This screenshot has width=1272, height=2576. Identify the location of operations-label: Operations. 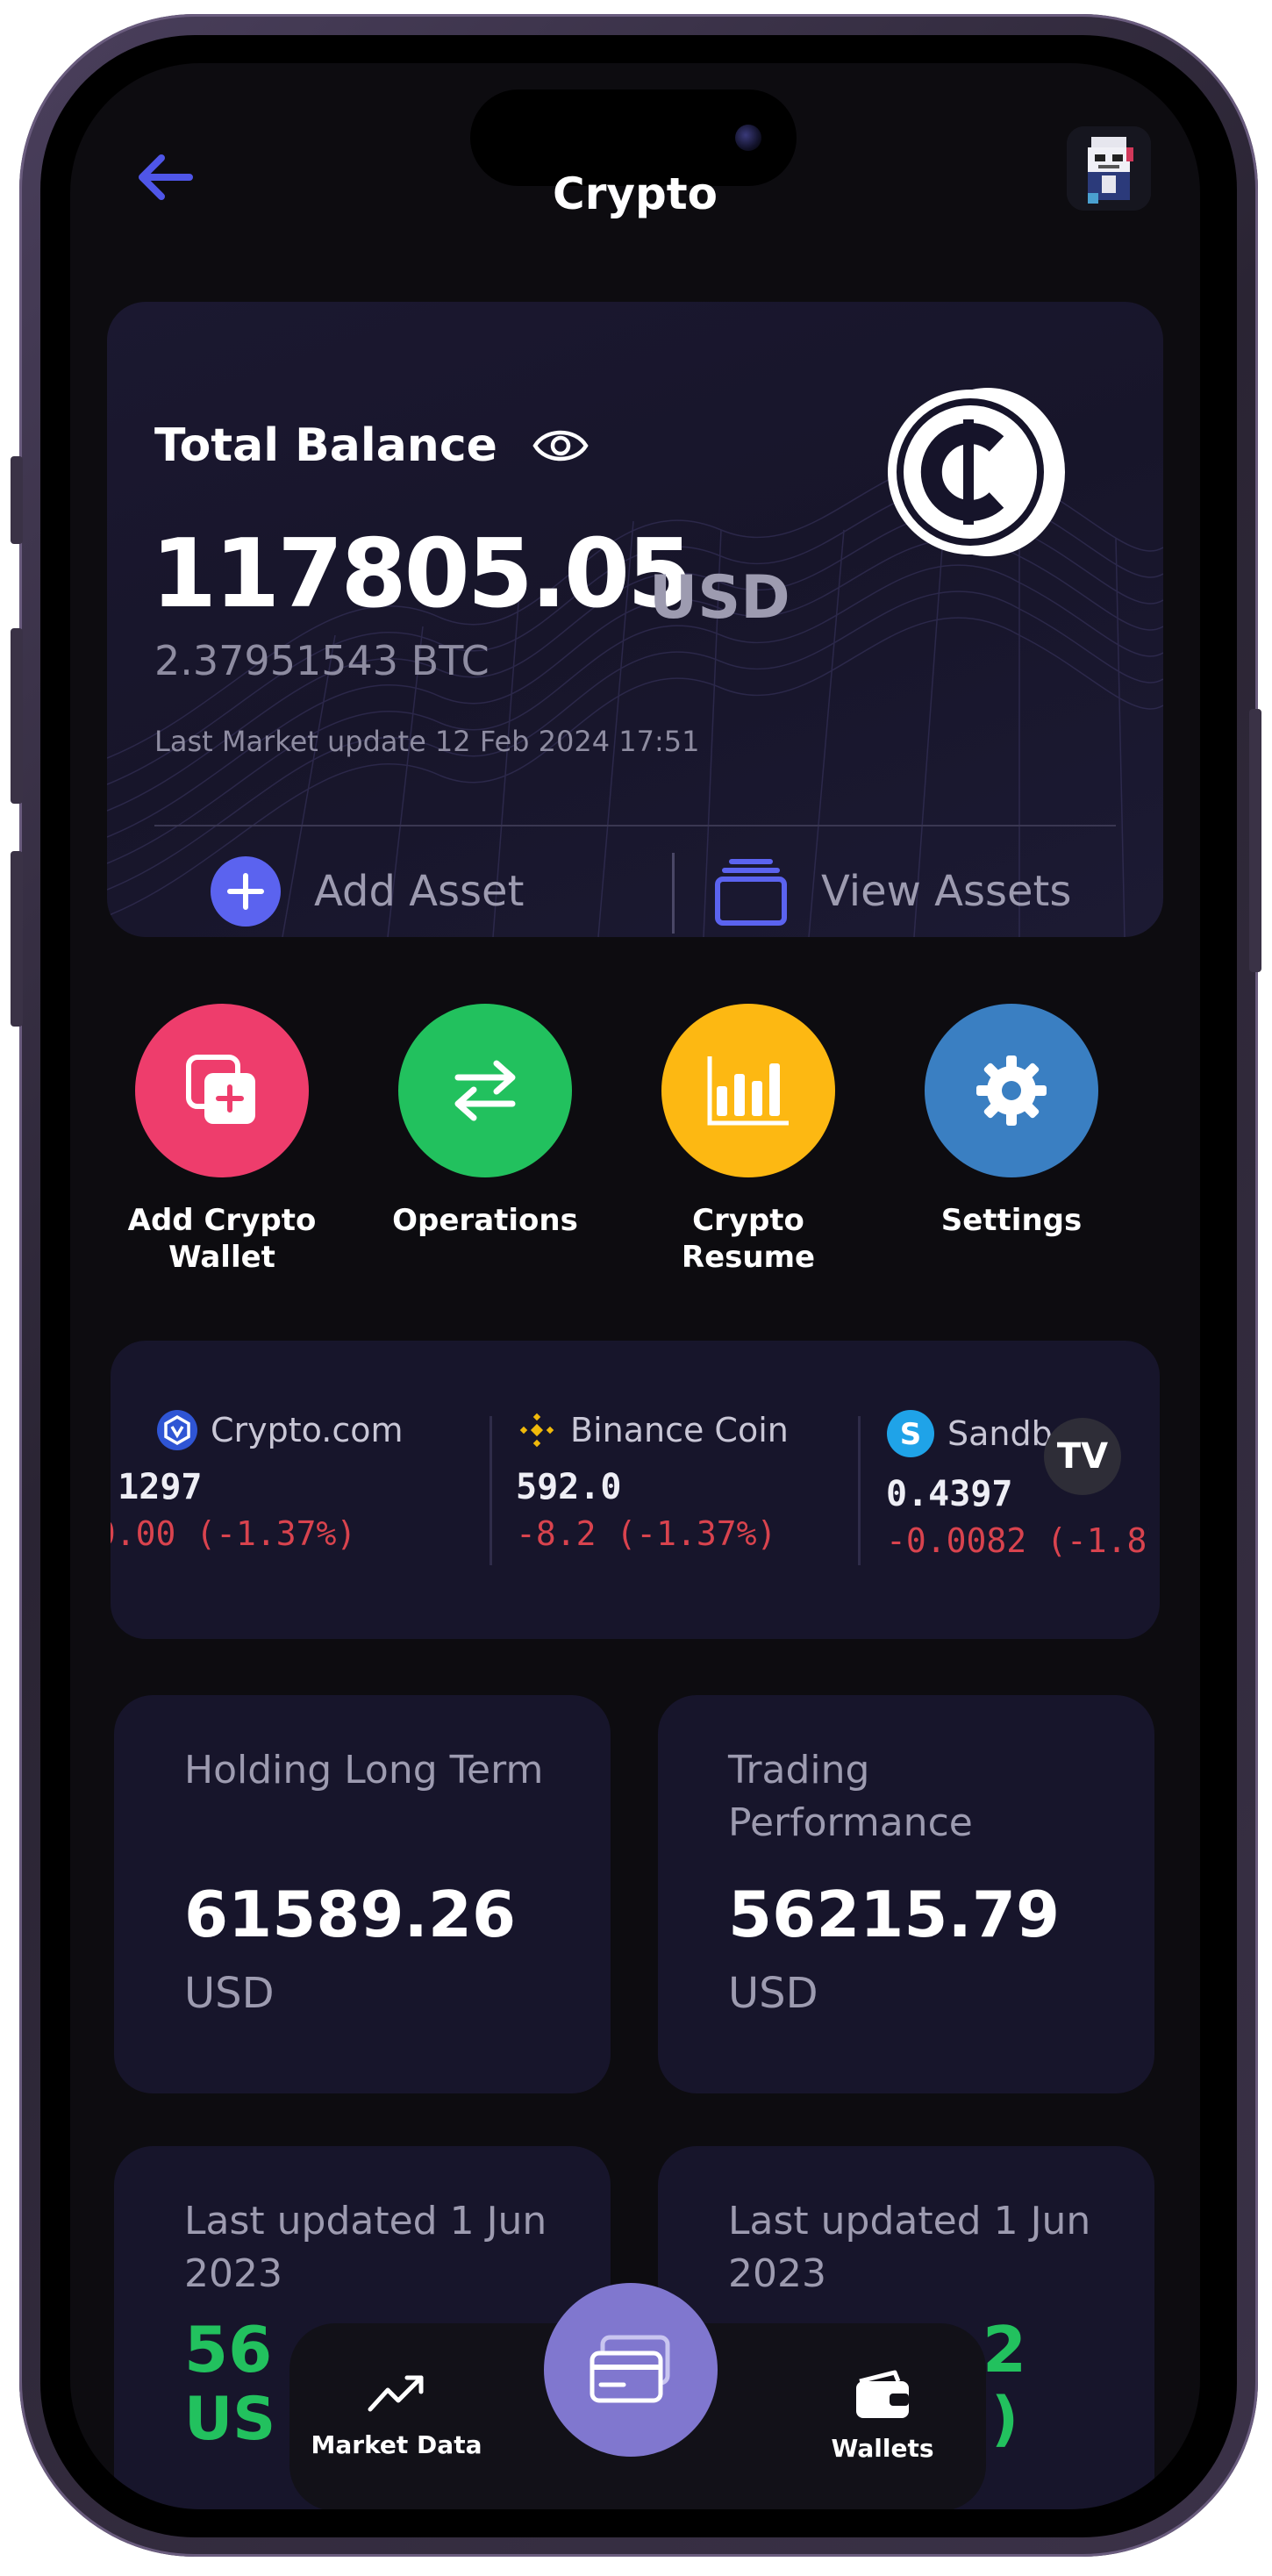
(485, 1220).